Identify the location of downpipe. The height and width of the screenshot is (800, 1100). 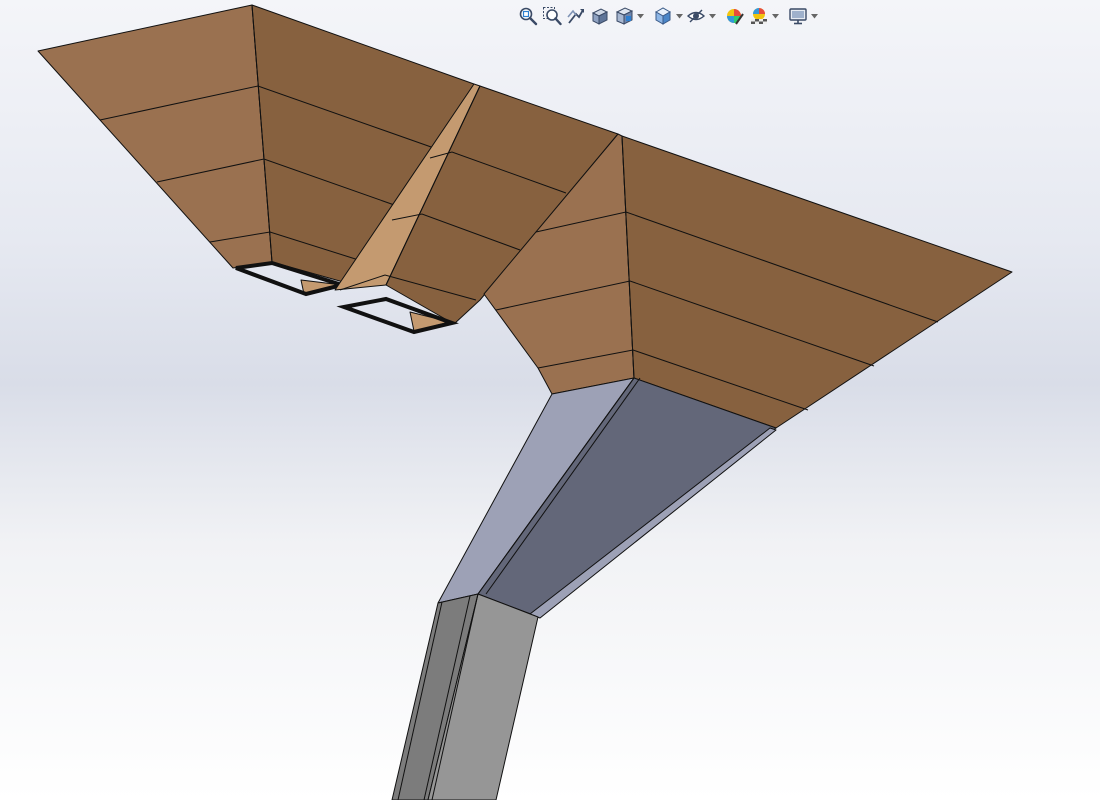
(465, 696).